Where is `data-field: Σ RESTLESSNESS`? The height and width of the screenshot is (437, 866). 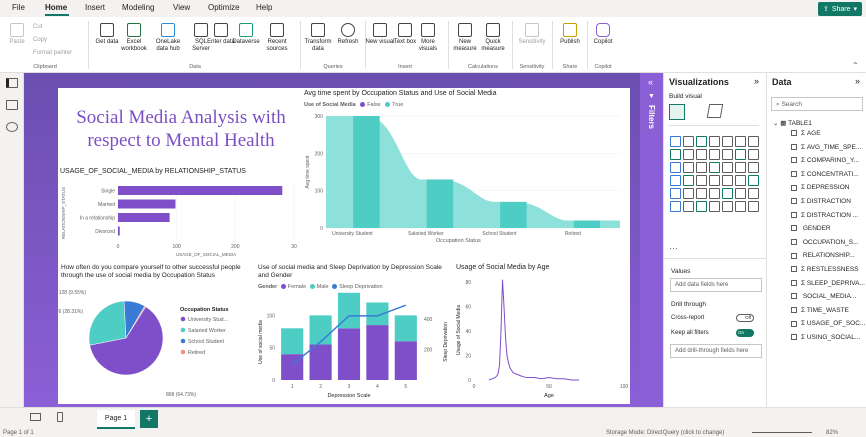
data-field: Σ RESTLESSNESS is located at coordinates (825, 269).